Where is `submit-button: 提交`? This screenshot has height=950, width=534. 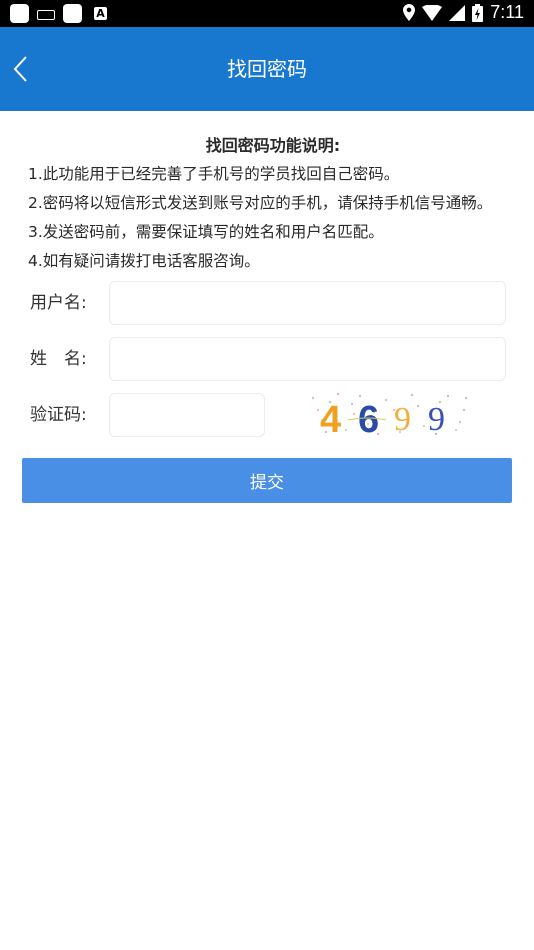 submit-button: 提交 is located at coordinates (267, 480).